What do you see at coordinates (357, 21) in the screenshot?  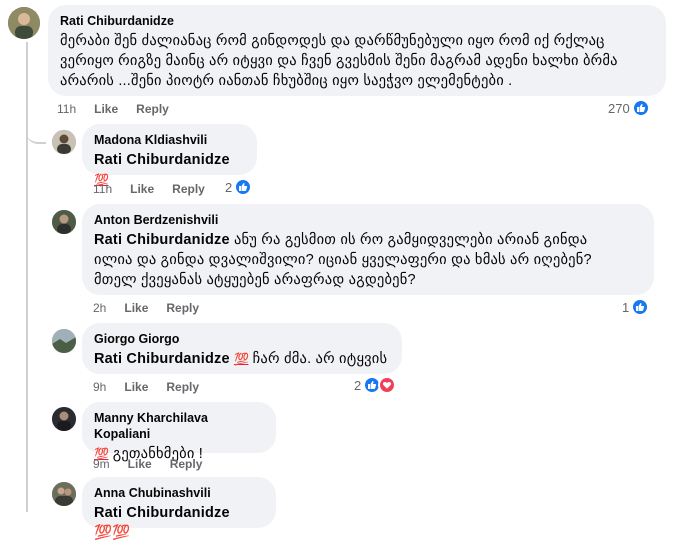 I see `comment-author: Rati Chiburdanidze` at bounding box center [357, 21].